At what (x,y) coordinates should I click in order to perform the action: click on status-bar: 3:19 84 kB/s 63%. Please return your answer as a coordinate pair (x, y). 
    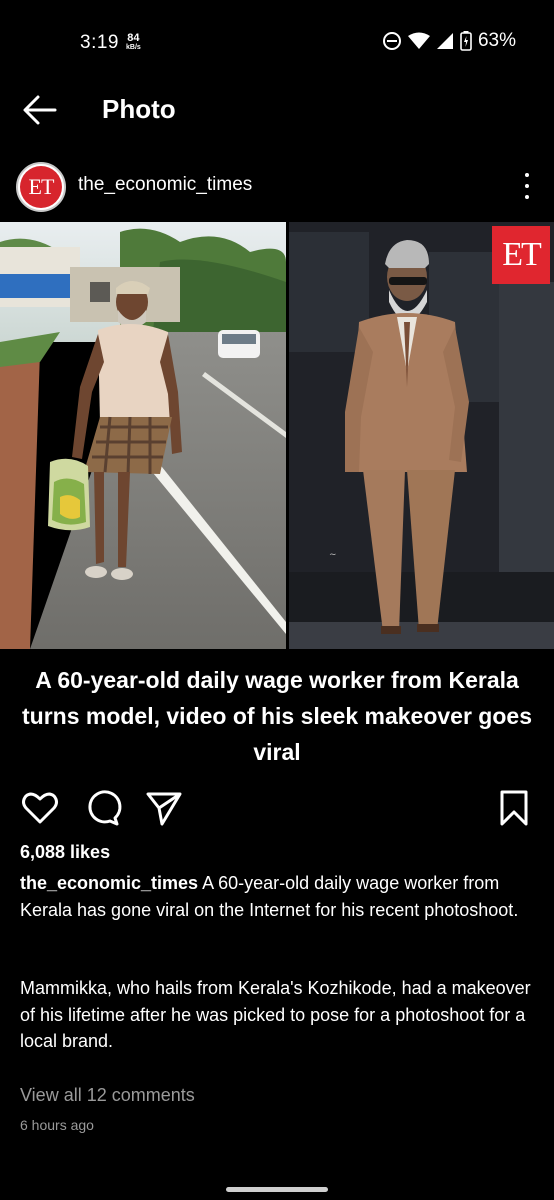
    Looking at the image, I should click on (277, 43).